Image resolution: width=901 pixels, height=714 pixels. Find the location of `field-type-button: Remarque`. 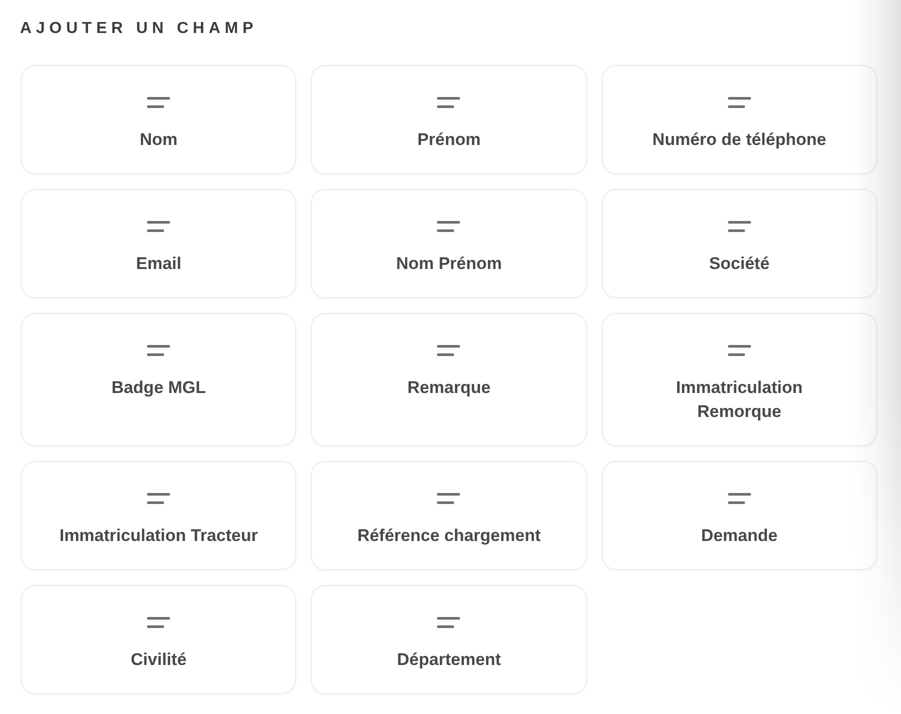

field-type-button: Remarque is located at coordinates (449, 379).